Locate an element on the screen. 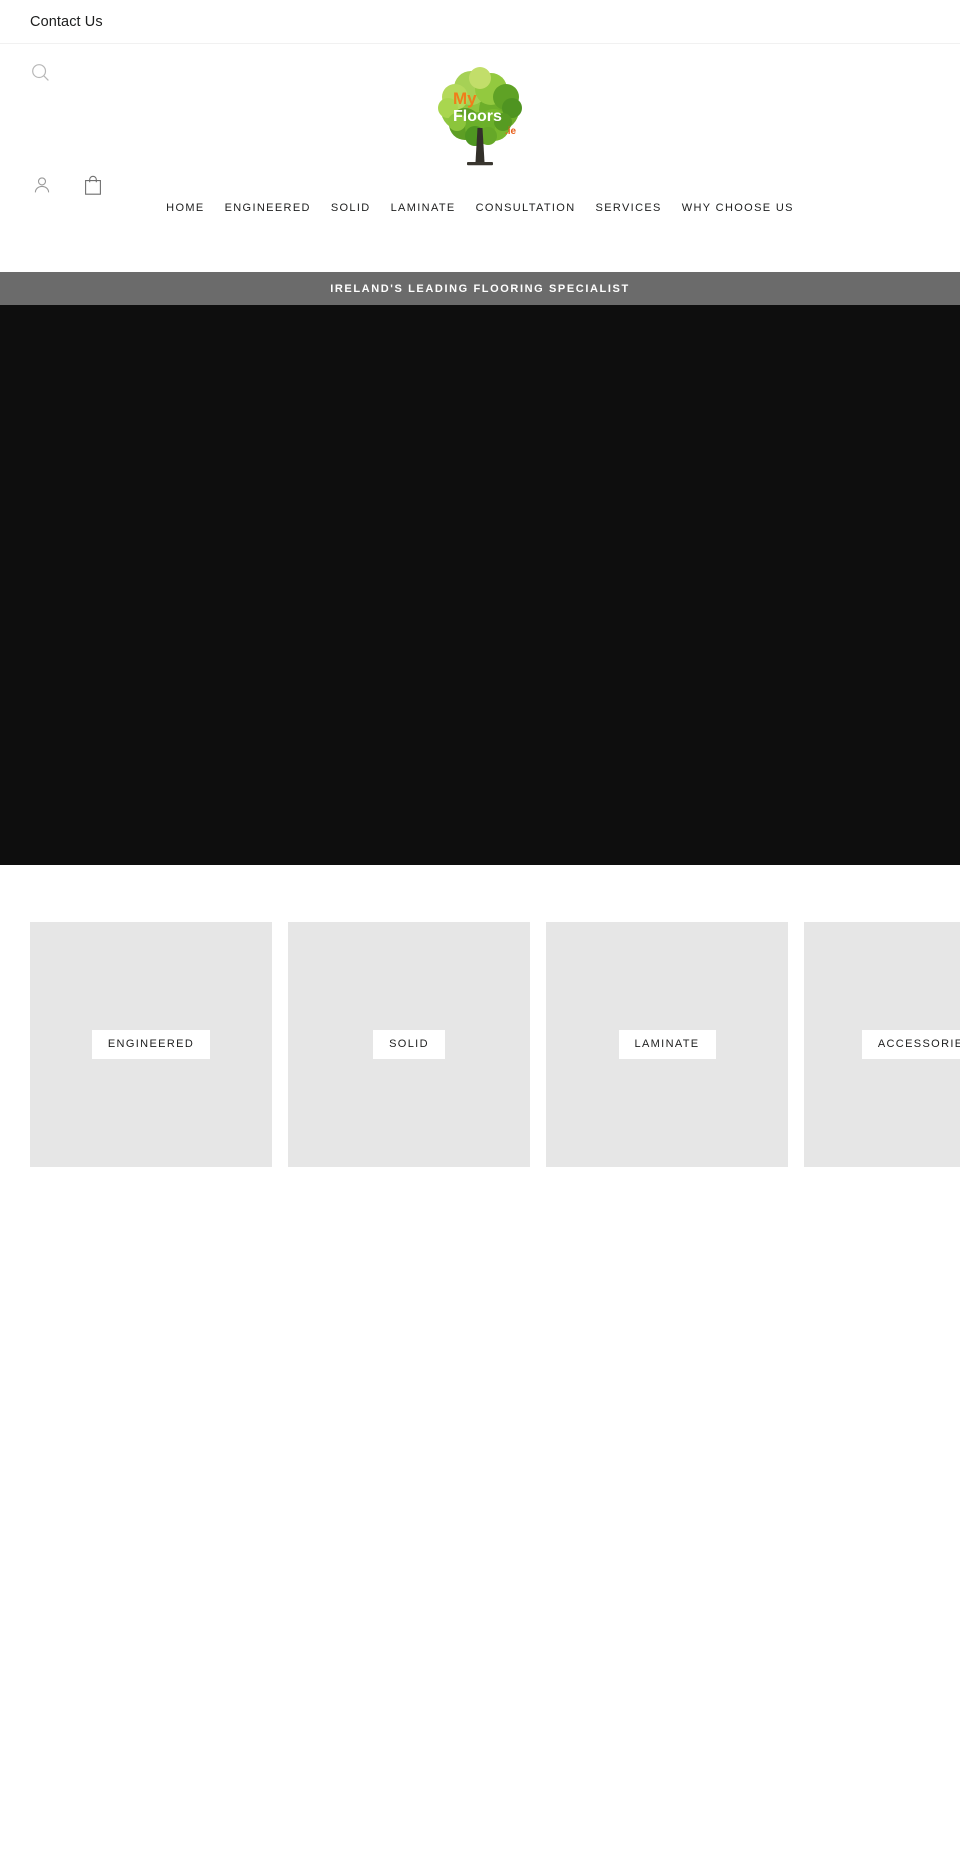 The width and height of the screenshot is (960, 1875). nav-item-solid: SOLID is located at coordinates (351, 208).